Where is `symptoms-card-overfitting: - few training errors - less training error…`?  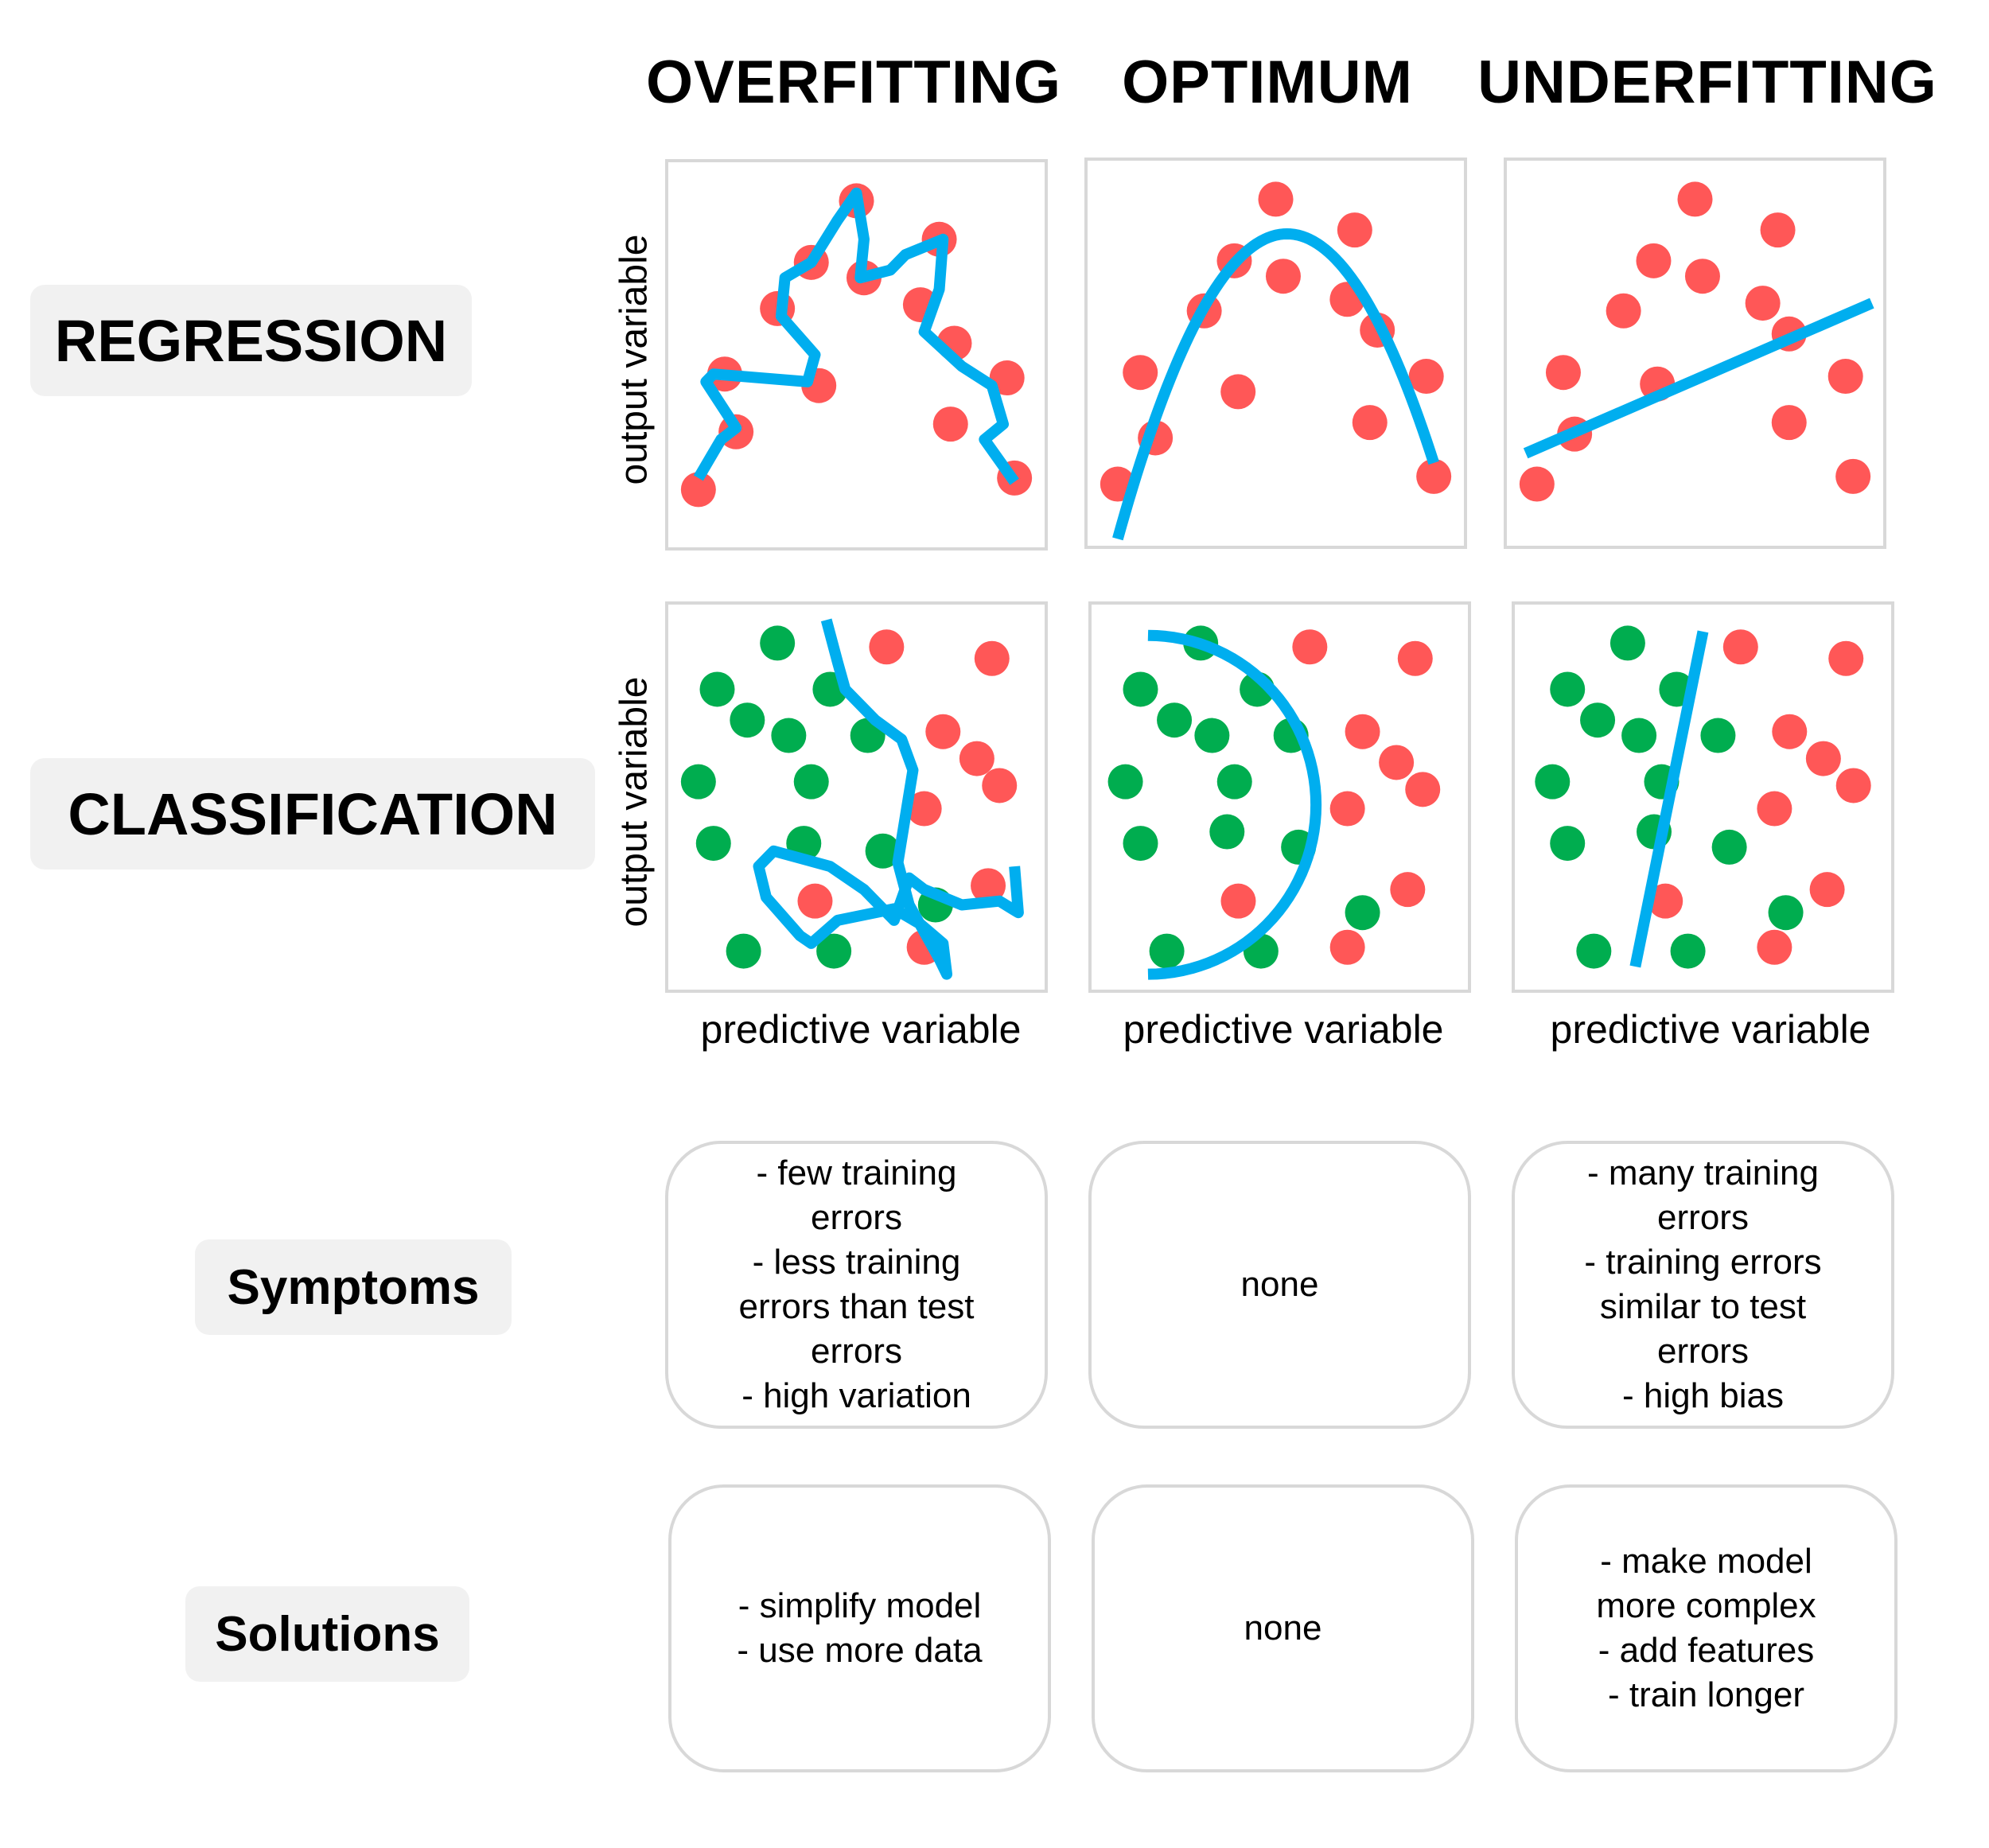
symptoms-card-overfitting: - few training errors - less training error… is located at coordinates (856, 1285).